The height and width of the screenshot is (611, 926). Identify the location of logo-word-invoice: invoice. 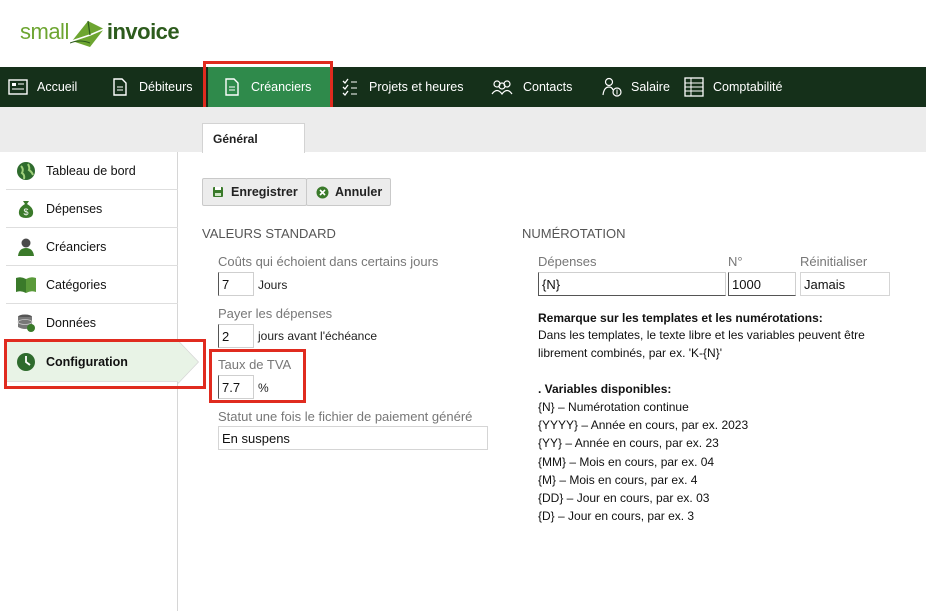
(143, 31).